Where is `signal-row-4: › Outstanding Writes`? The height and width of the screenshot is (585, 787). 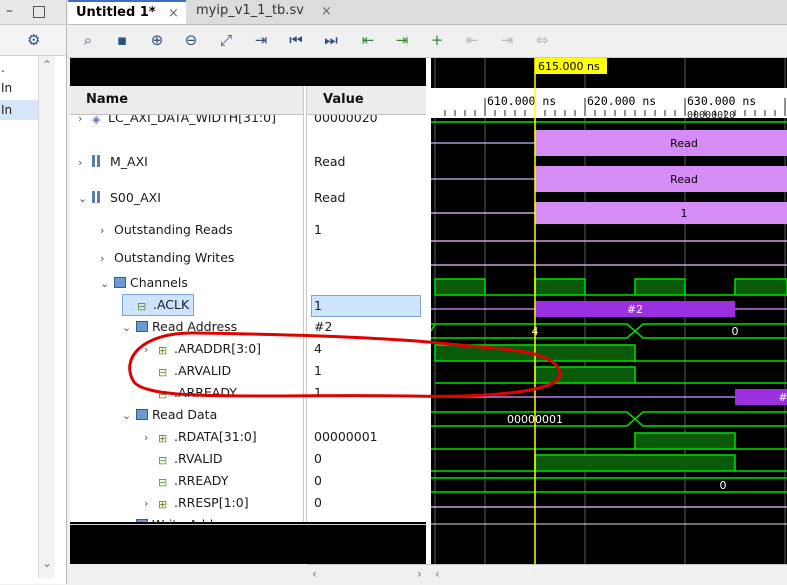
signal-row-4: › Outstanding Writes is located at coordinates (167, 258).